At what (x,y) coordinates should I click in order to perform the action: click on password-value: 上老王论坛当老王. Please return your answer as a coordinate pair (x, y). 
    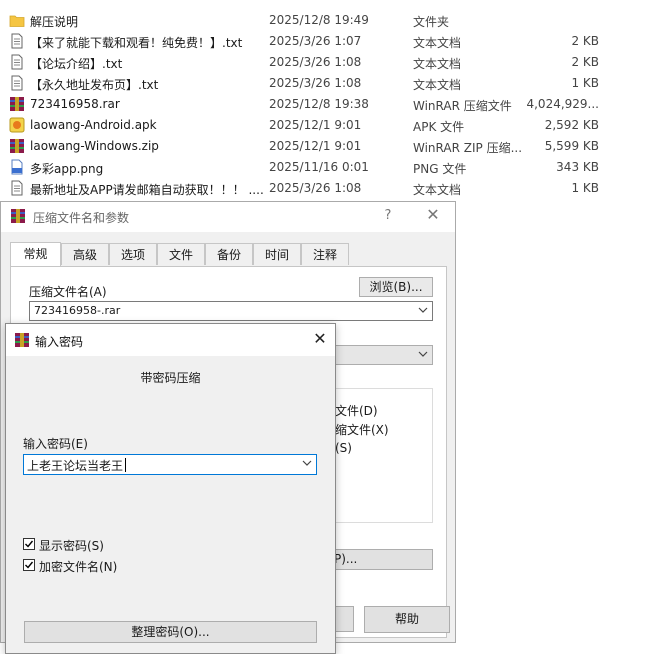
    Looking at the image, I should click on (75, 466).